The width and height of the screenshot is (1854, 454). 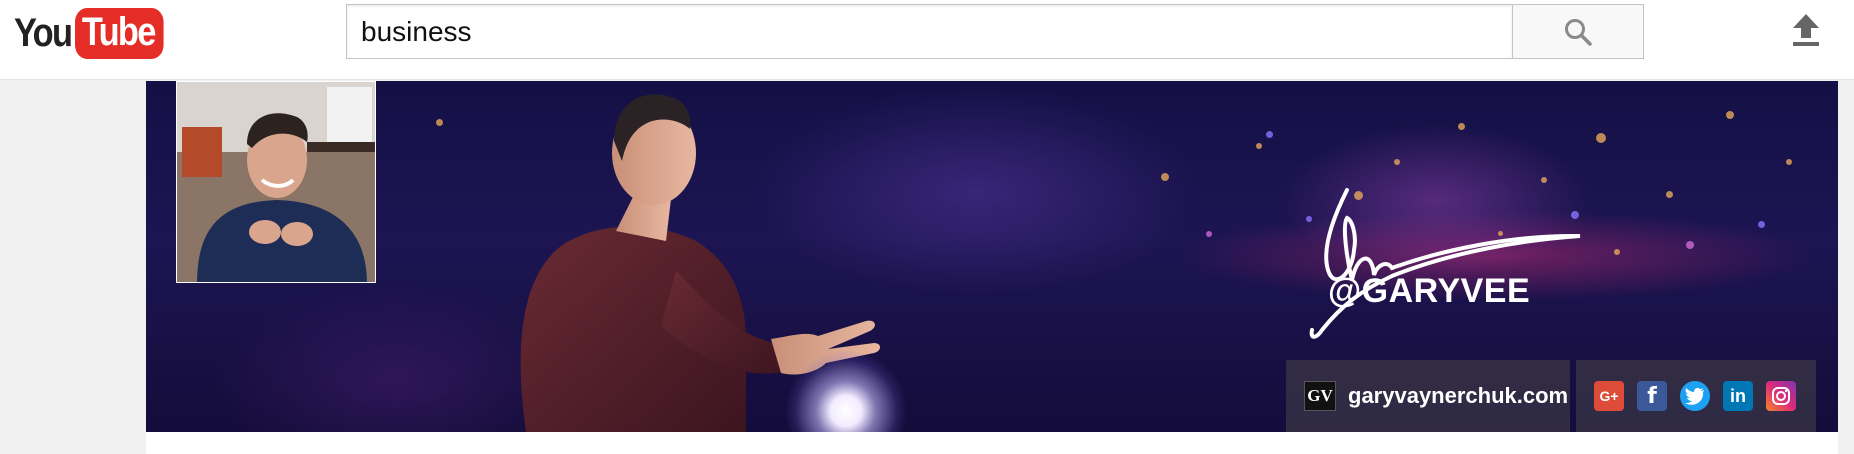 I want to click on logo-you-text: You, so click(x=43, y=32).